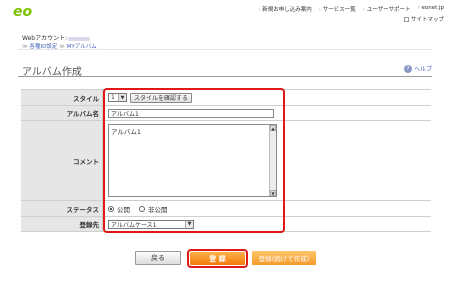  Describe the element at coordinates (62, 208) in the screenshot. I see `status-label: ステータス` at that location.